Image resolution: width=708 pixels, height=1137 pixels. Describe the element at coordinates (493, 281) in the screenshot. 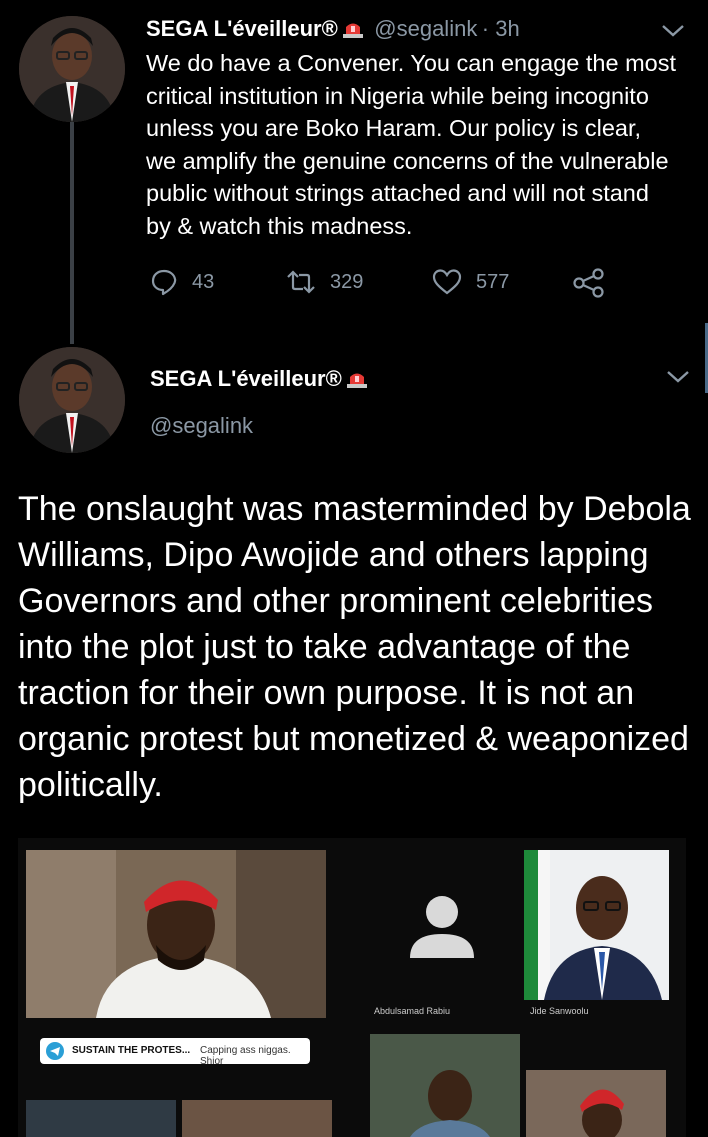

I see `like-count: 577` at that location.